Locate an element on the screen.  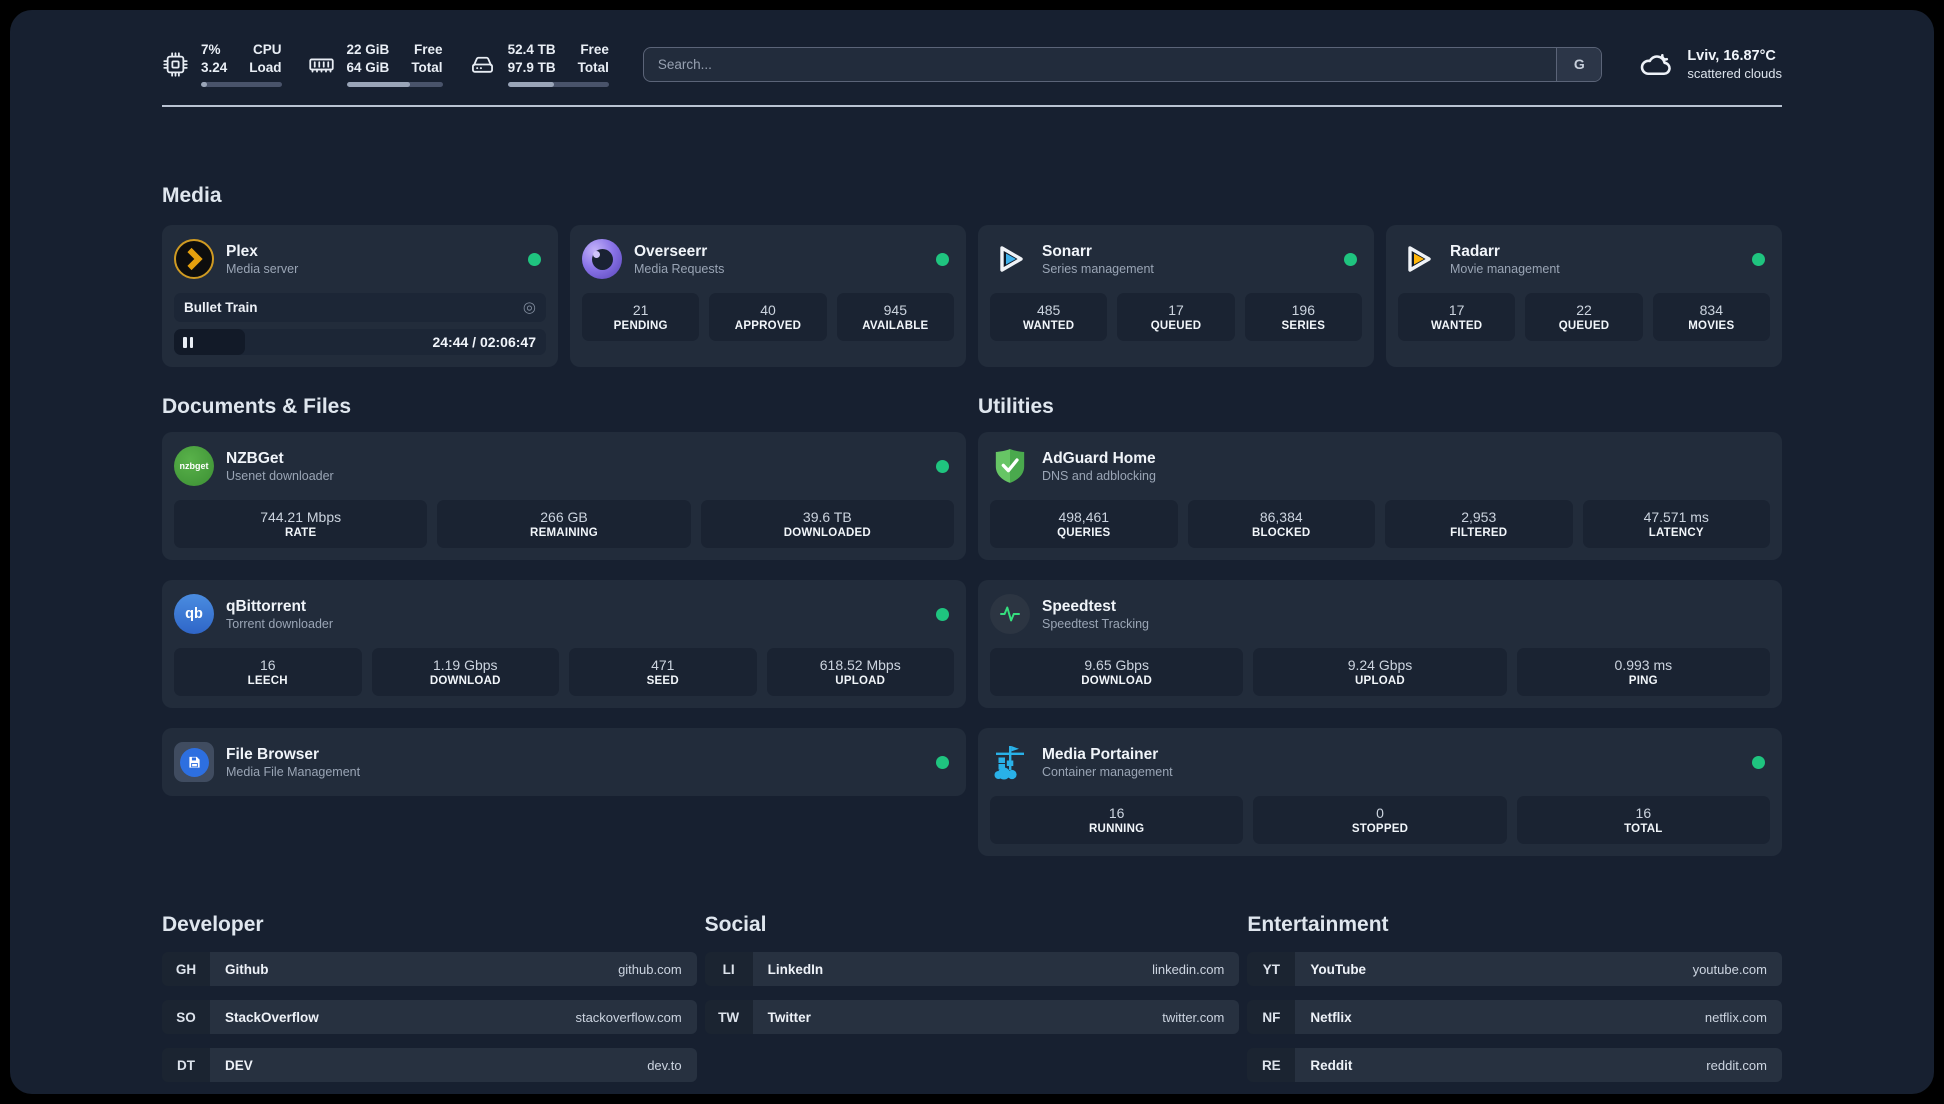
stat-value: 0.993 ms is located at coordinates (1643, 665).